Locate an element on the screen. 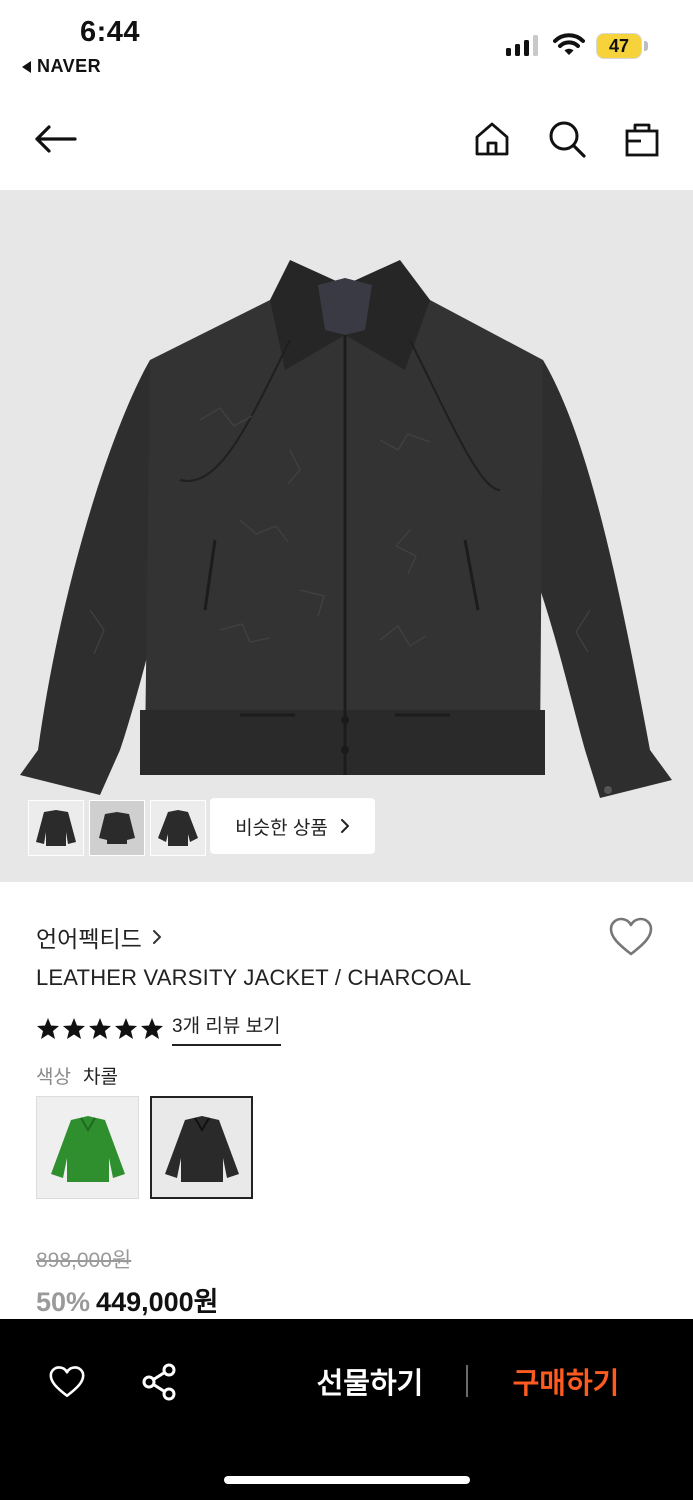 The width and height of the screenshot is (693, 1500). search-icon is located at coordinates (567, 139).